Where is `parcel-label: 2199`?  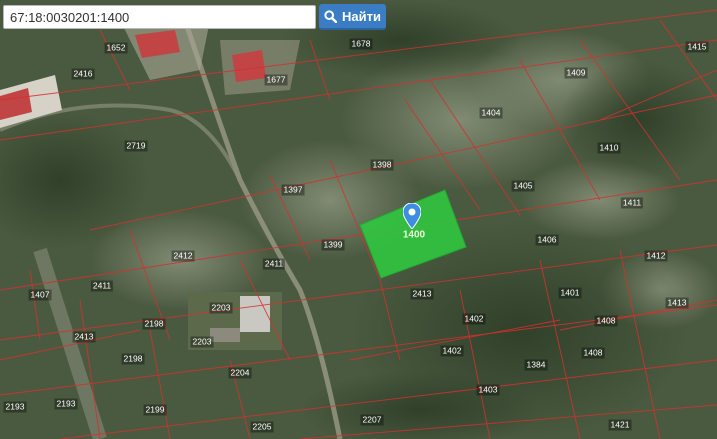
parcel-label: 2199 is located at coordinates (155, 410).